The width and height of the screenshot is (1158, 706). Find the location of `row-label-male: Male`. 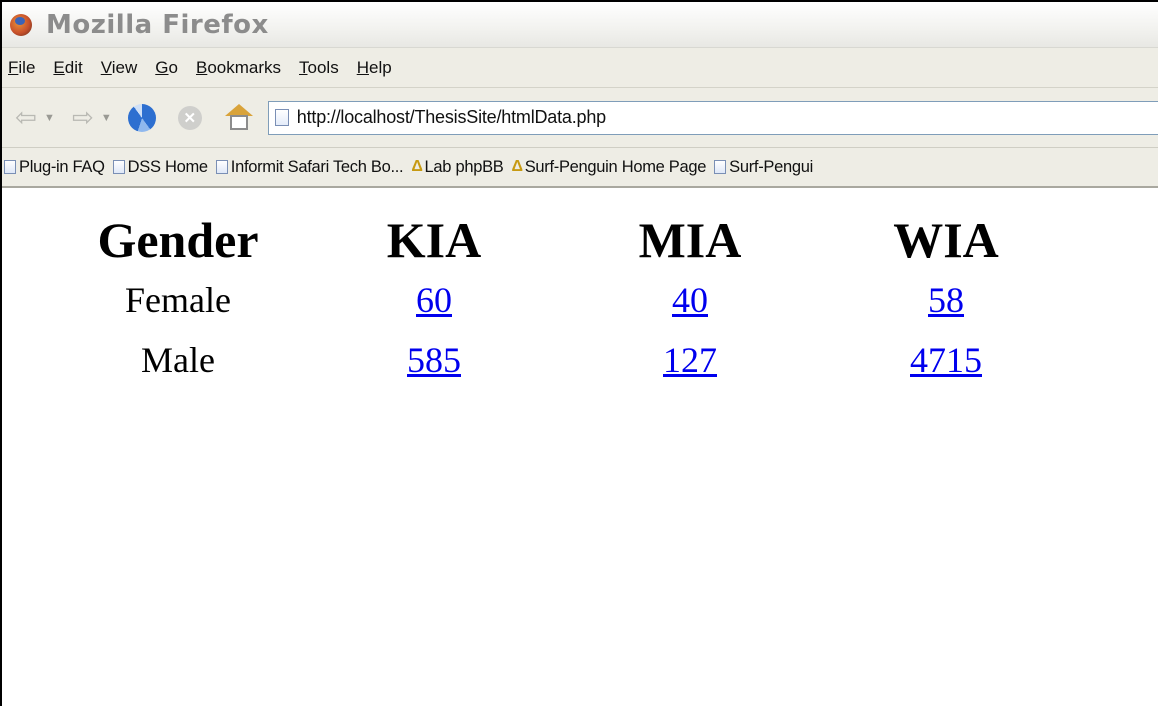

row-label-male: Male is located at coordinates (178, 360).